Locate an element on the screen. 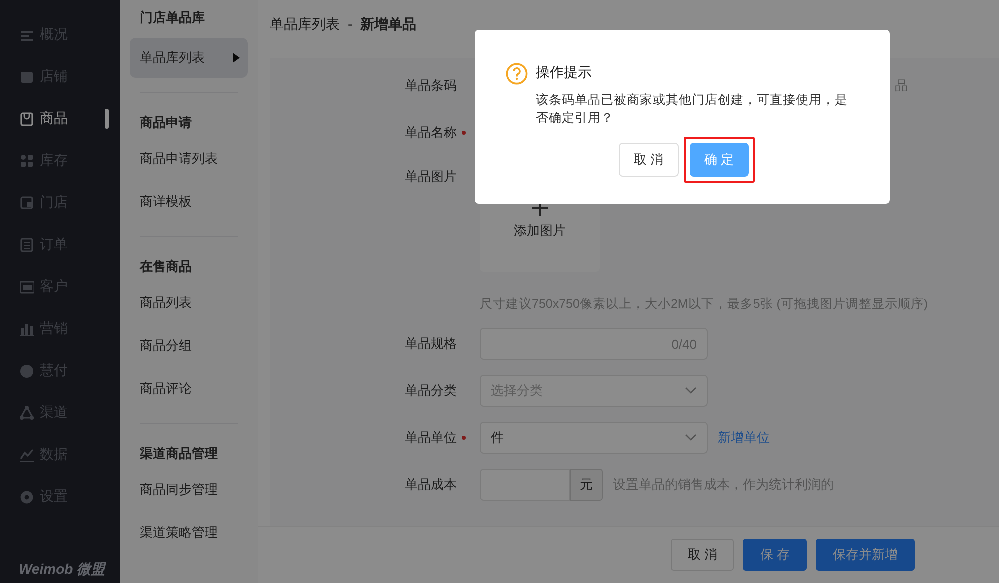  submenu-item: 商详模板 is located at coordinates (189, 202).